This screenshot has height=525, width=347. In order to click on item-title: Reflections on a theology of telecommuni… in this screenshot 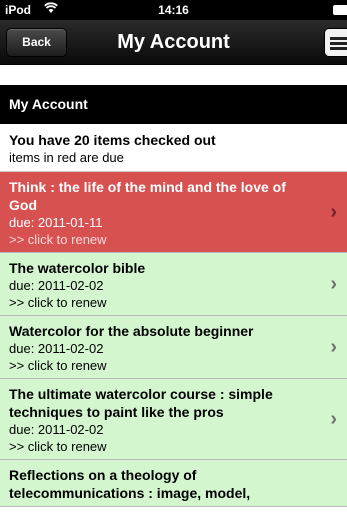, I will do `click(130, 484)`.